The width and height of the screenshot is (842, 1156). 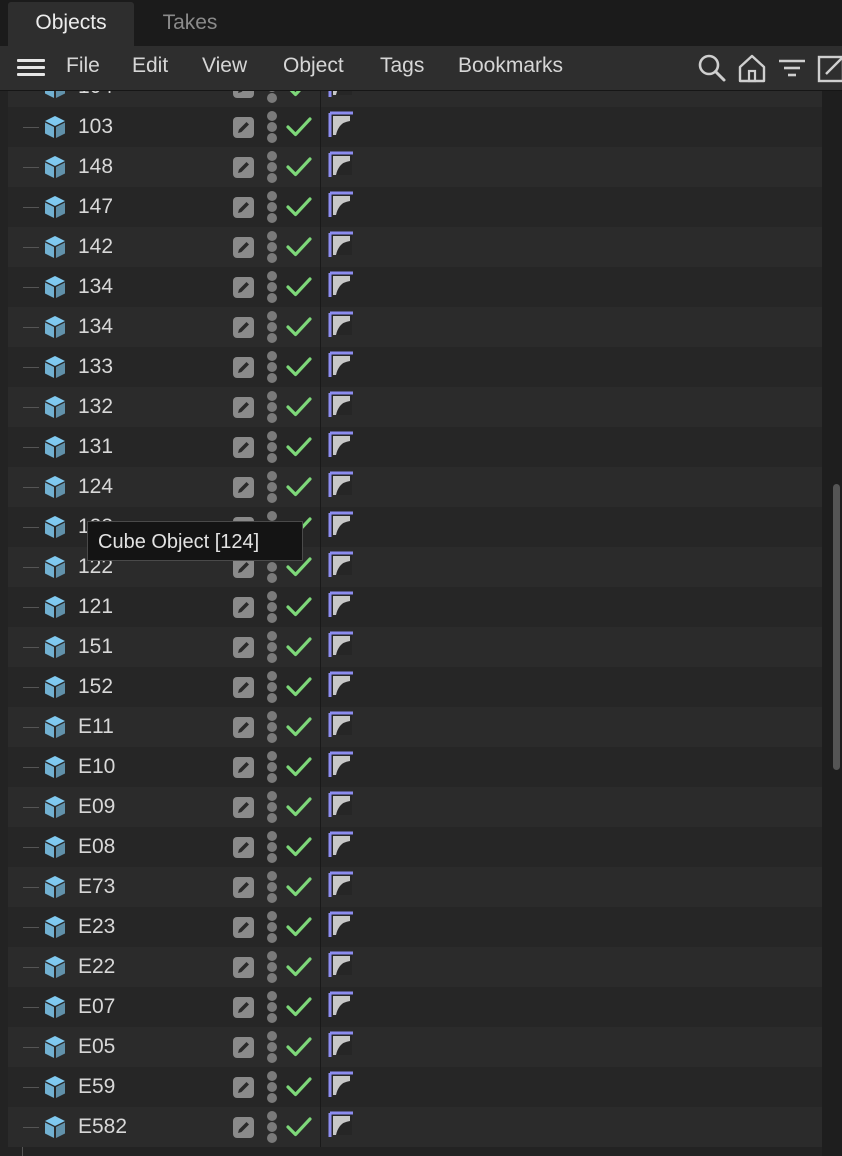 What do you see at coordinates (415, 207) in the screenshot?
I see `tree-row: 147` at bounding box center [415, 207].